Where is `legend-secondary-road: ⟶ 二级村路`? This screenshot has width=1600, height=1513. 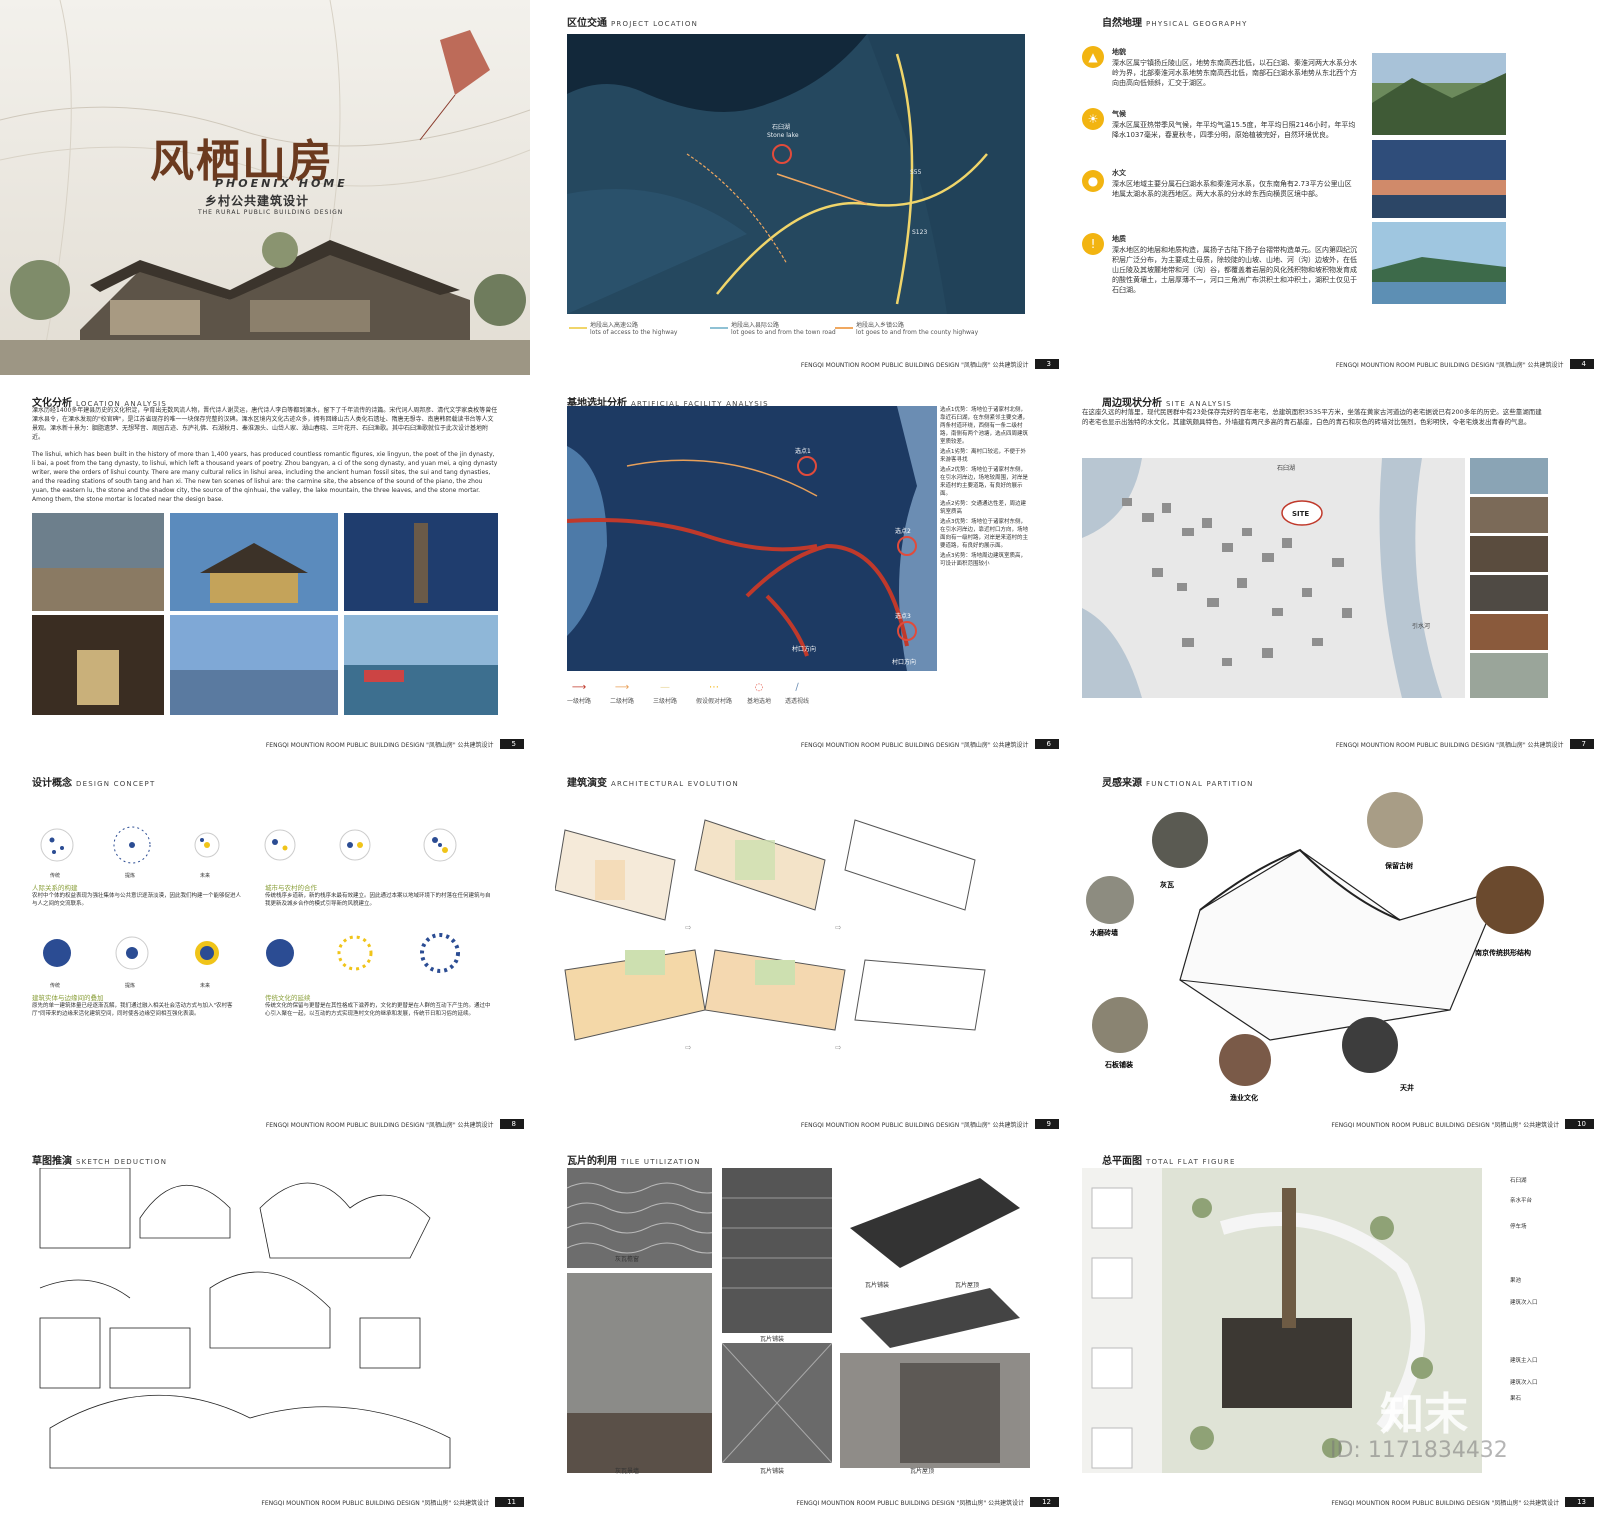
legend-secondary-road: ⟶ 二级村路 is located at coordinates (622, 693).